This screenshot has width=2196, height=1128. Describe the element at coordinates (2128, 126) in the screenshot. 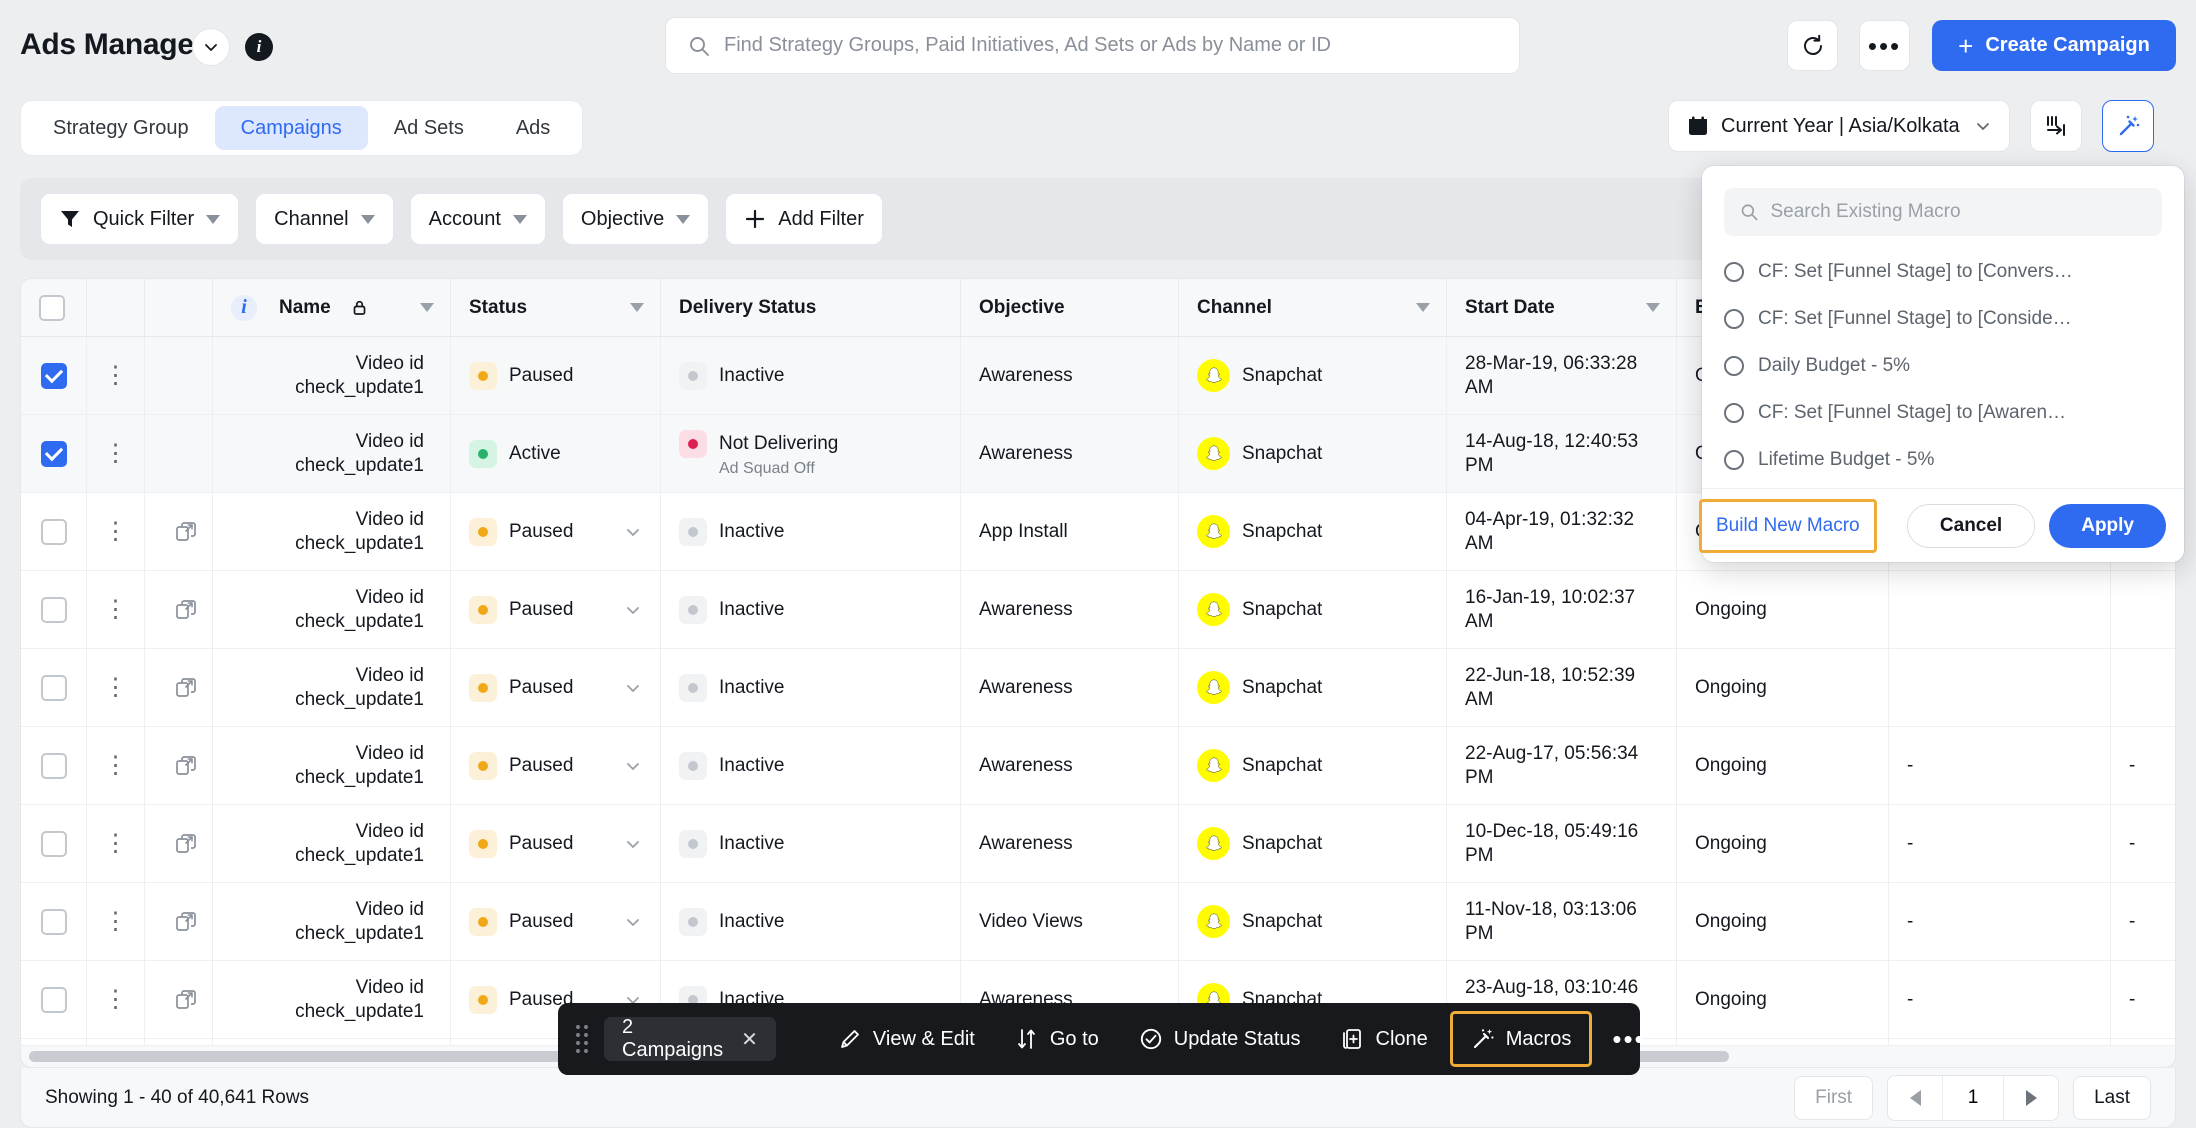

I see `macros-toggle-button` at that location.